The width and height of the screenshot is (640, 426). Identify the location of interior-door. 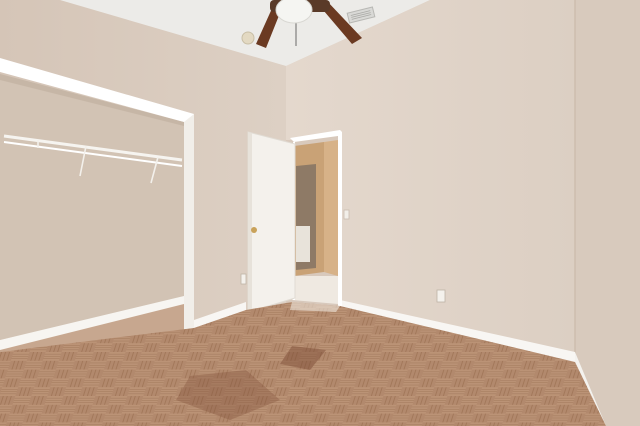
(271, 222).